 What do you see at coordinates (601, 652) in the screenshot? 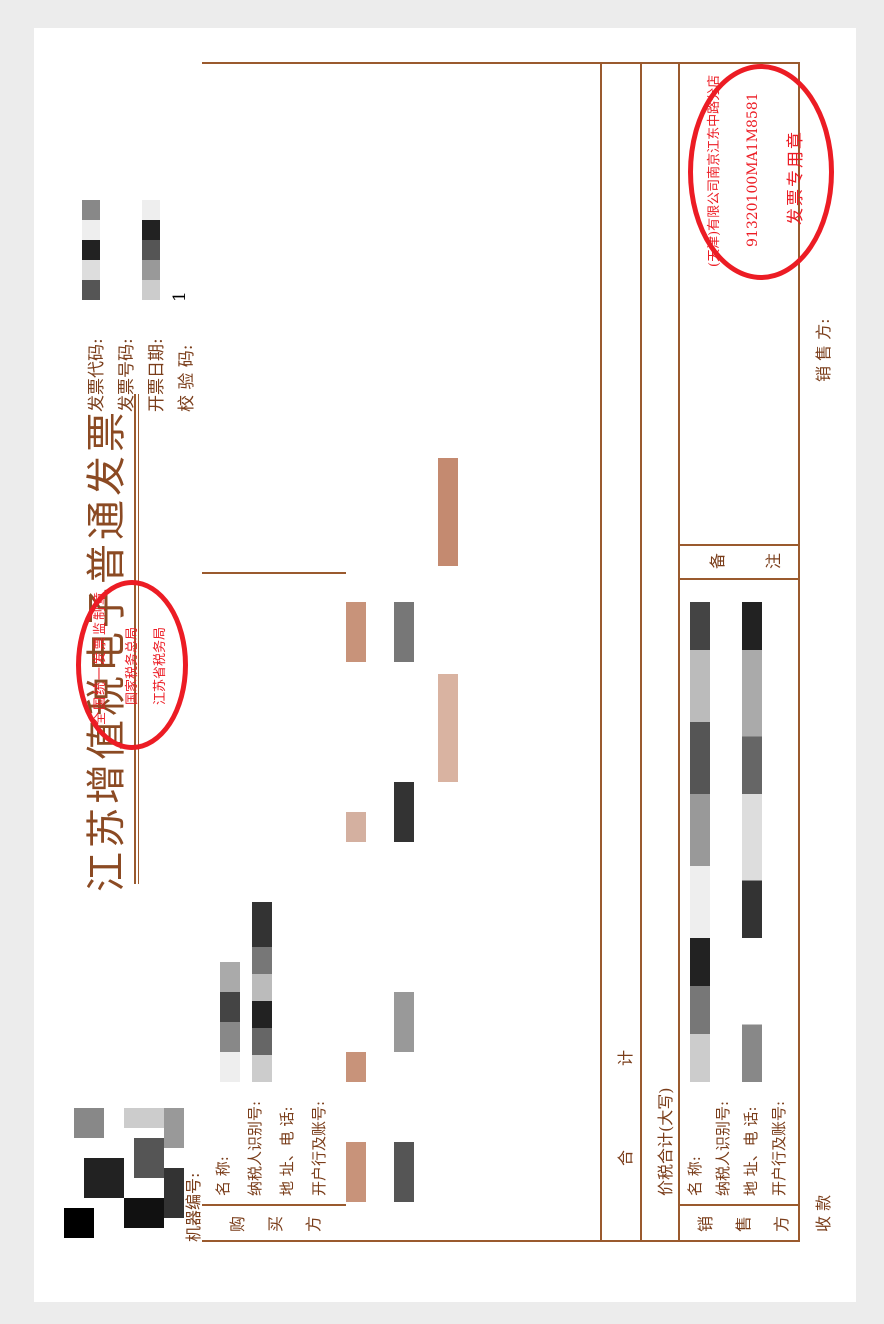
I see `buyer-bottom` at bounding box center [601, 652].